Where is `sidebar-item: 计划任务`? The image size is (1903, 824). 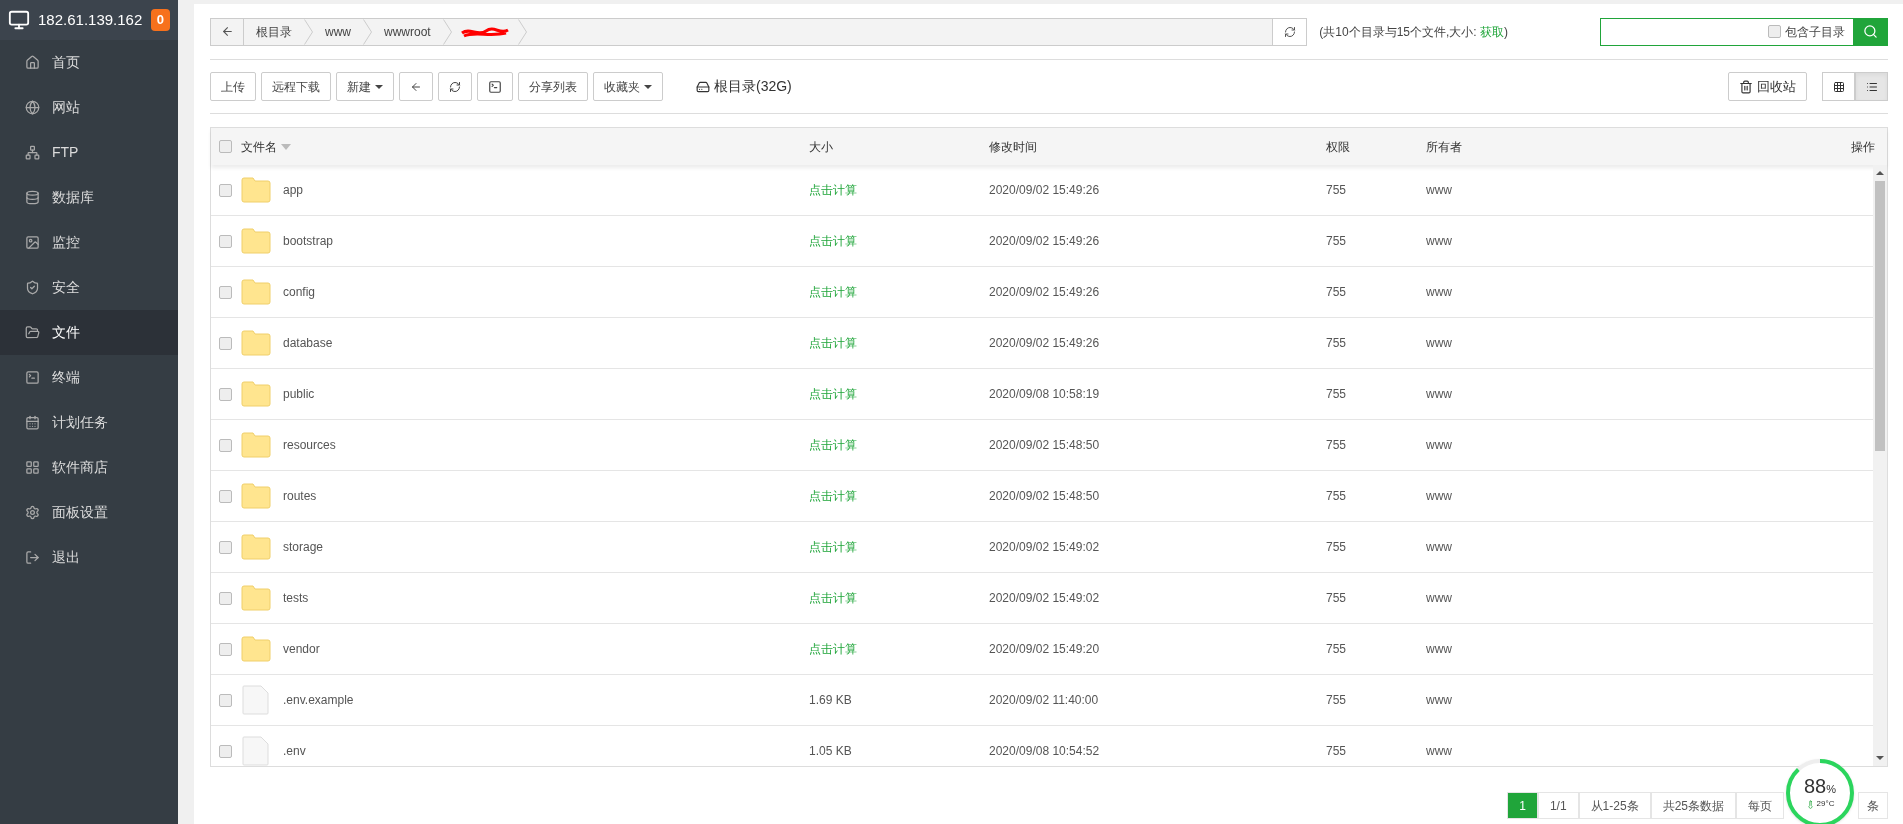 sidebar-item: 计划任务 is located at coordinates (89, 422).